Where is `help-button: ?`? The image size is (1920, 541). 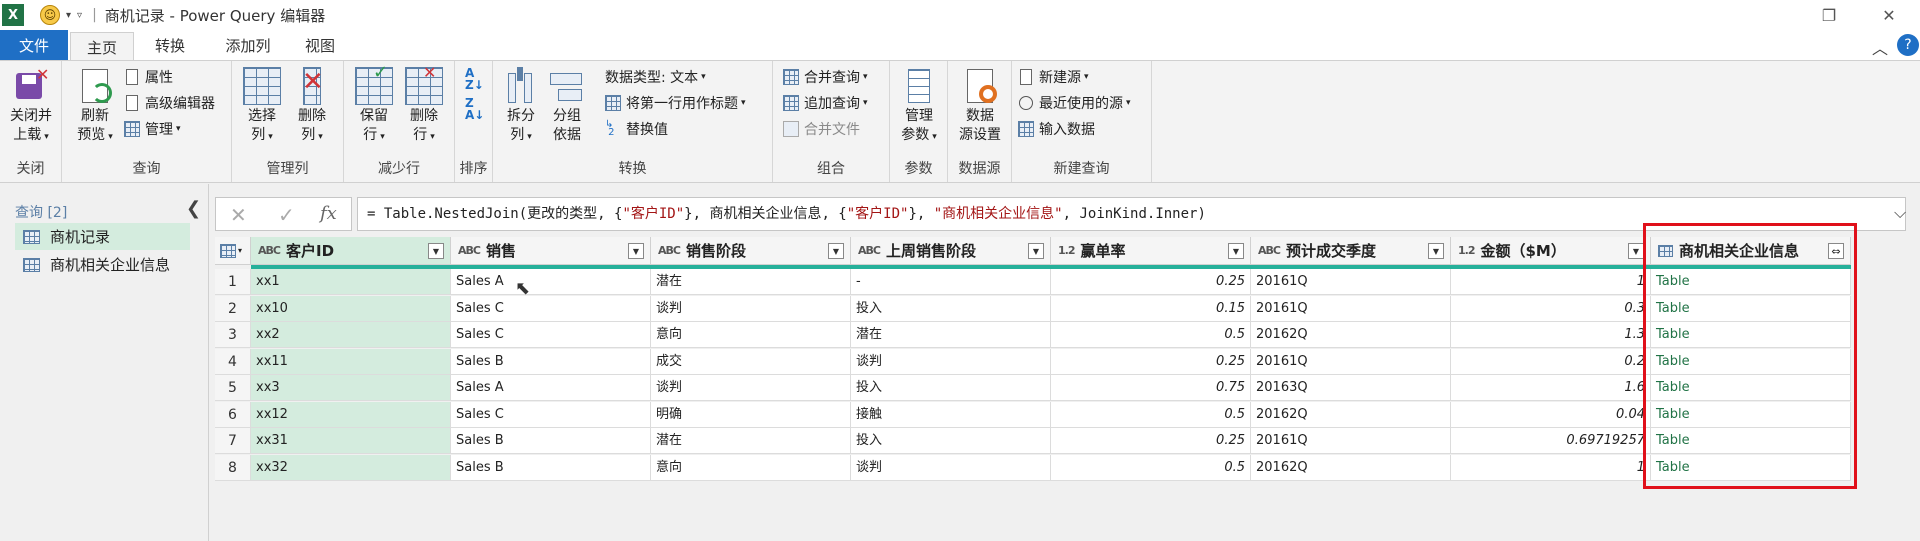 help-button: ? is located at coordinates (1908, 45).